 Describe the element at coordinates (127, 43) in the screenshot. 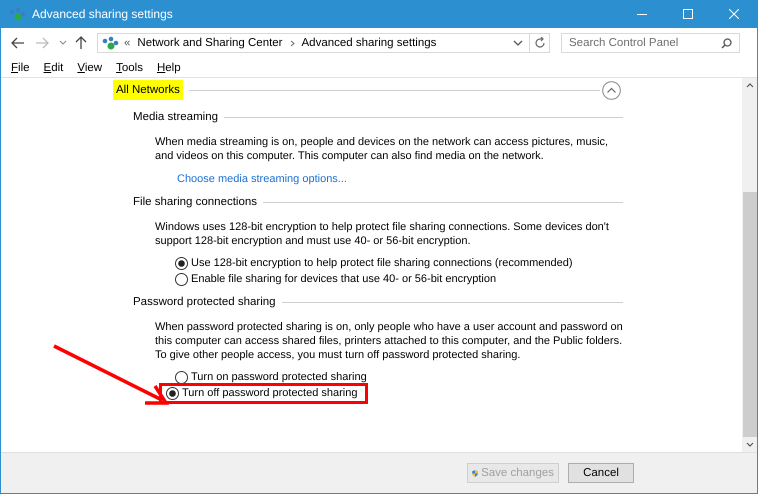

I see `overflow-chevron: «` at that location.